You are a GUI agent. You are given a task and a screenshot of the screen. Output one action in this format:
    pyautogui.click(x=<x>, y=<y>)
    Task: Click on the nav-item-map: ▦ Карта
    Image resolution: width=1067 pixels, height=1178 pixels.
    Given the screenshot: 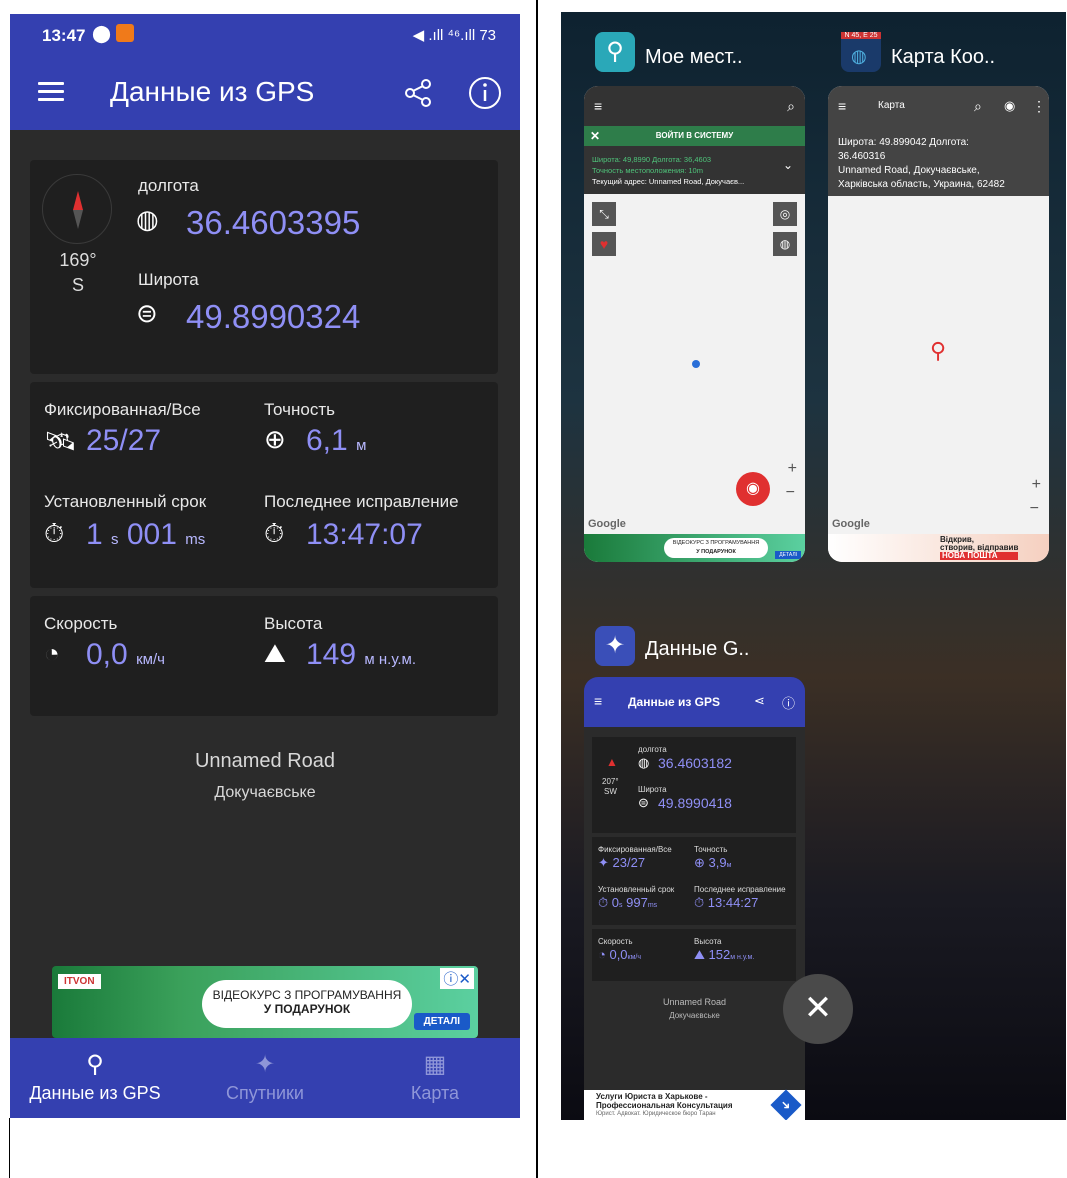 What is the action you would take?
    pyautogui.click(x=435, y=1078)
    